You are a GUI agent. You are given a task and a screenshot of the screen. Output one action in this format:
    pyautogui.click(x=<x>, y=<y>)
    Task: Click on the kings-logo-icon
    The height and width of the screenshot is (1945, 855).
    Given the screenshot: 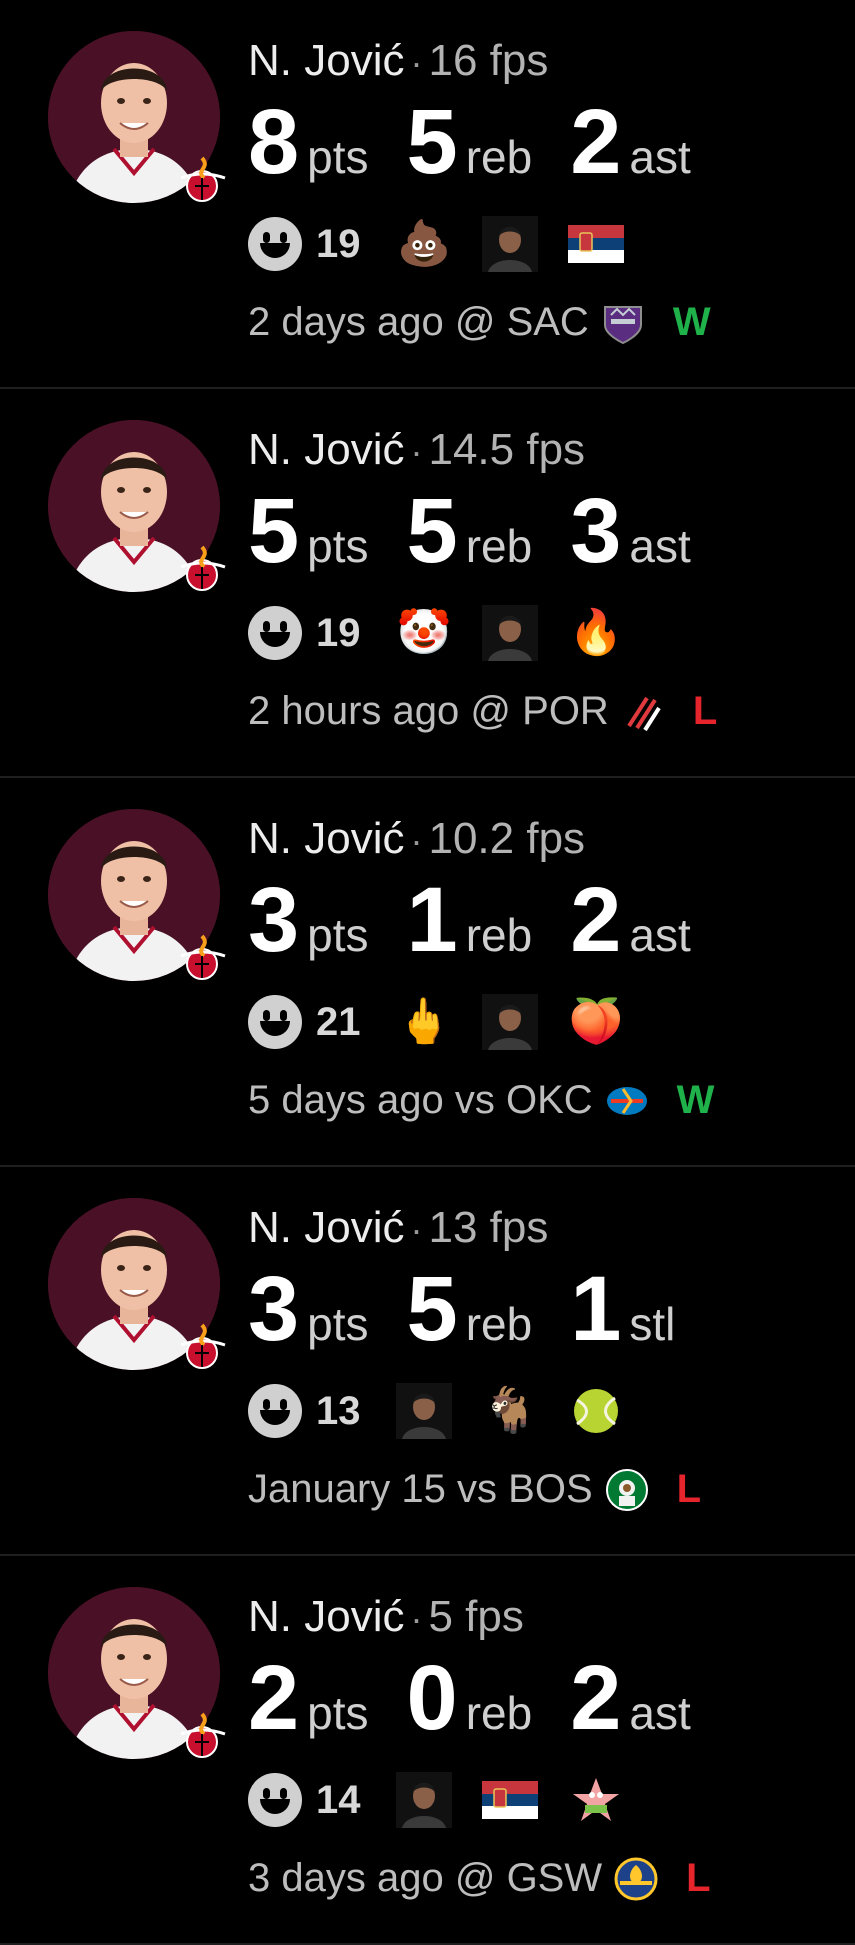 What is the action you would take?
    pyautogui.click(x=623, y=323)
    